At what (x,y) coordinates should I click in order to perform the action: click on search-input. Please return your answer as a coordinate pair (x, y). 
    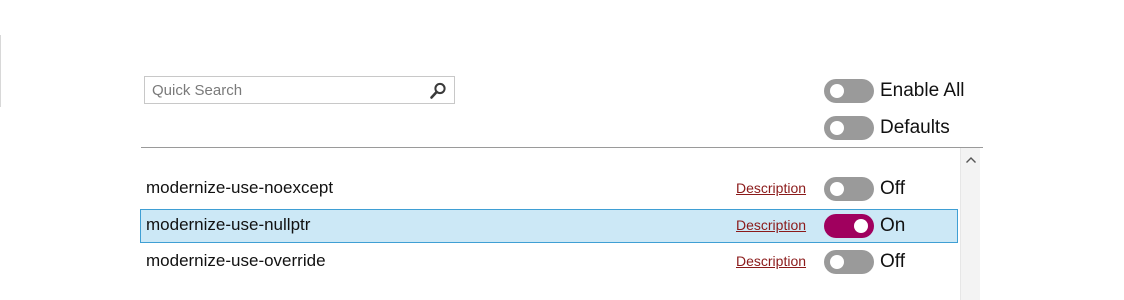
    Looking at the image, I should click on (285, 90).